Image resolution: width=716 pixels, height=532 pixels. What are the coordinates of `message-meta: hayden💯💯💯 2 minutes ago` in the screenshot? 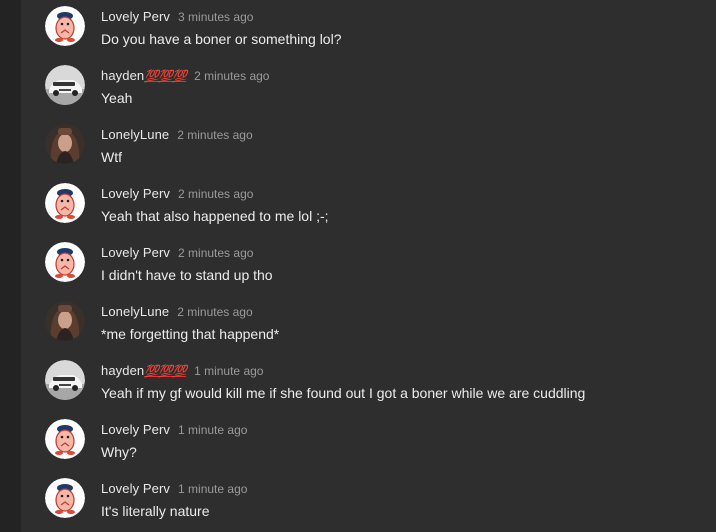 It's located at (185, 76).